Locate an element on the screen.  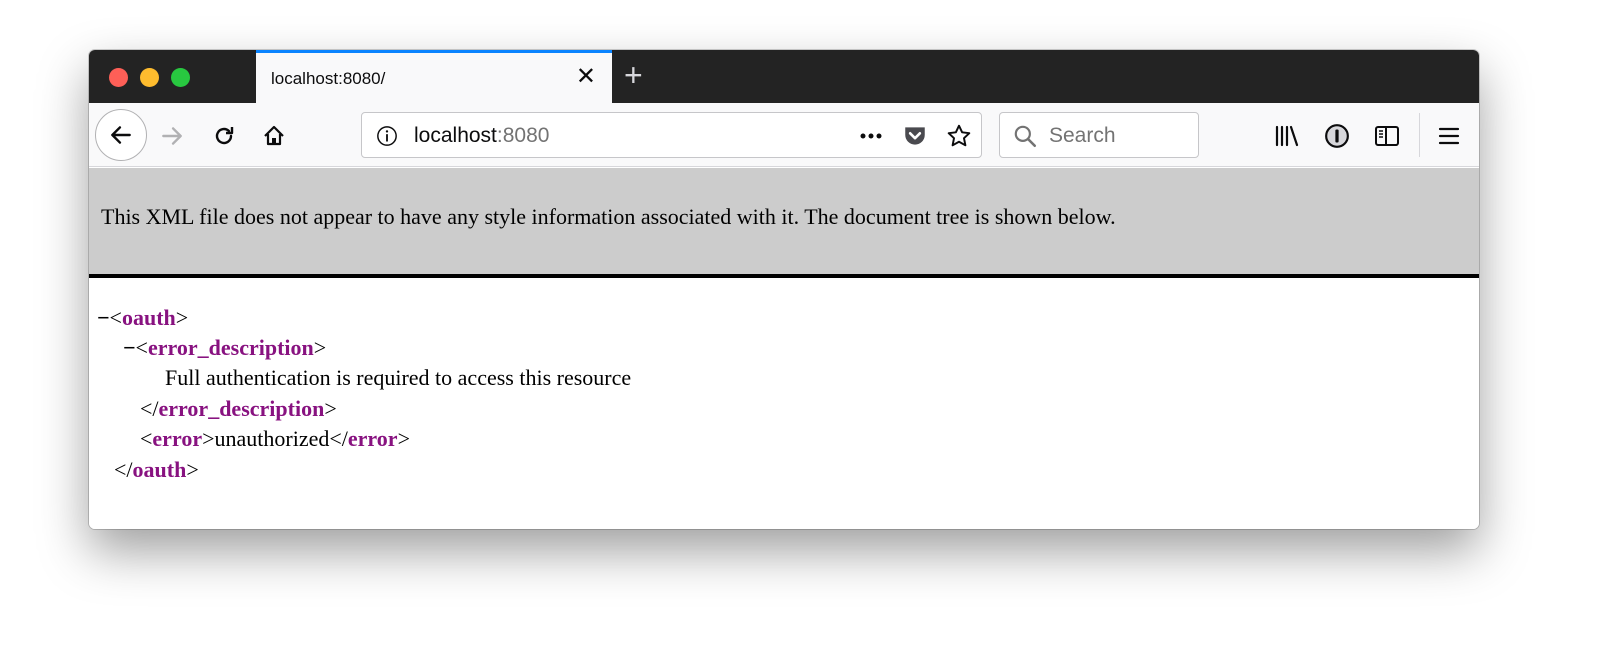
xml-node-oauth-open: −<oauth> is located at coordinates (143, 317).